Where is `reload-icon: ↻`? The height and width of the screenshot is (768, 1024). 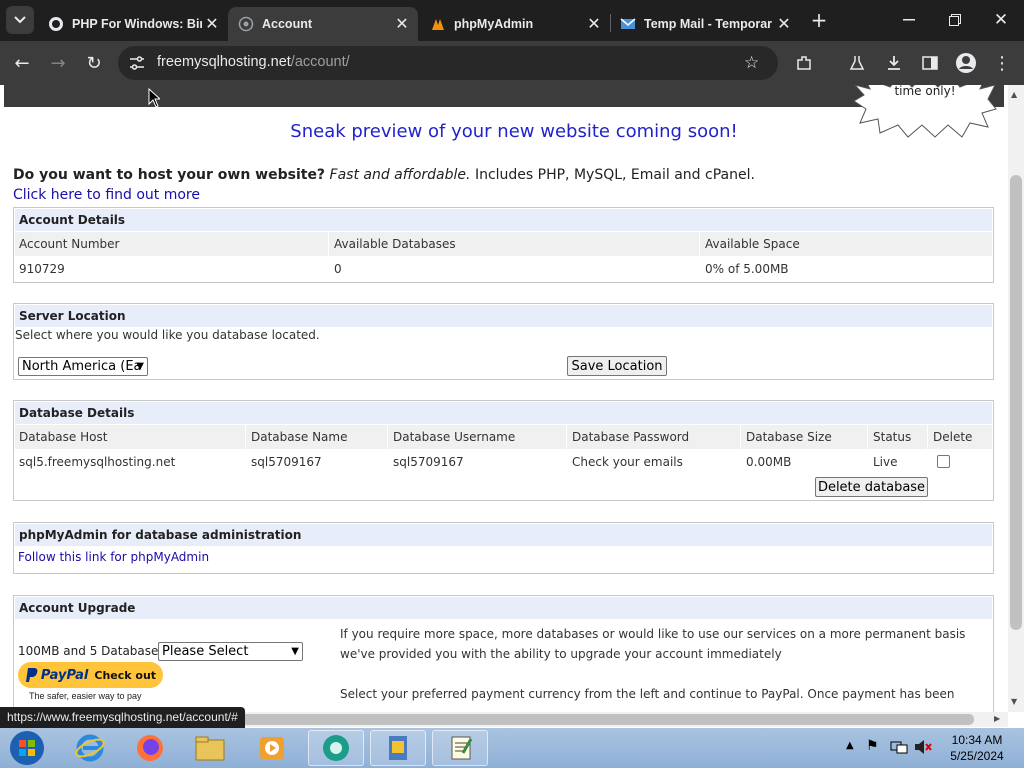 reload-icon: ↻ is located at coordinates (94, 63).